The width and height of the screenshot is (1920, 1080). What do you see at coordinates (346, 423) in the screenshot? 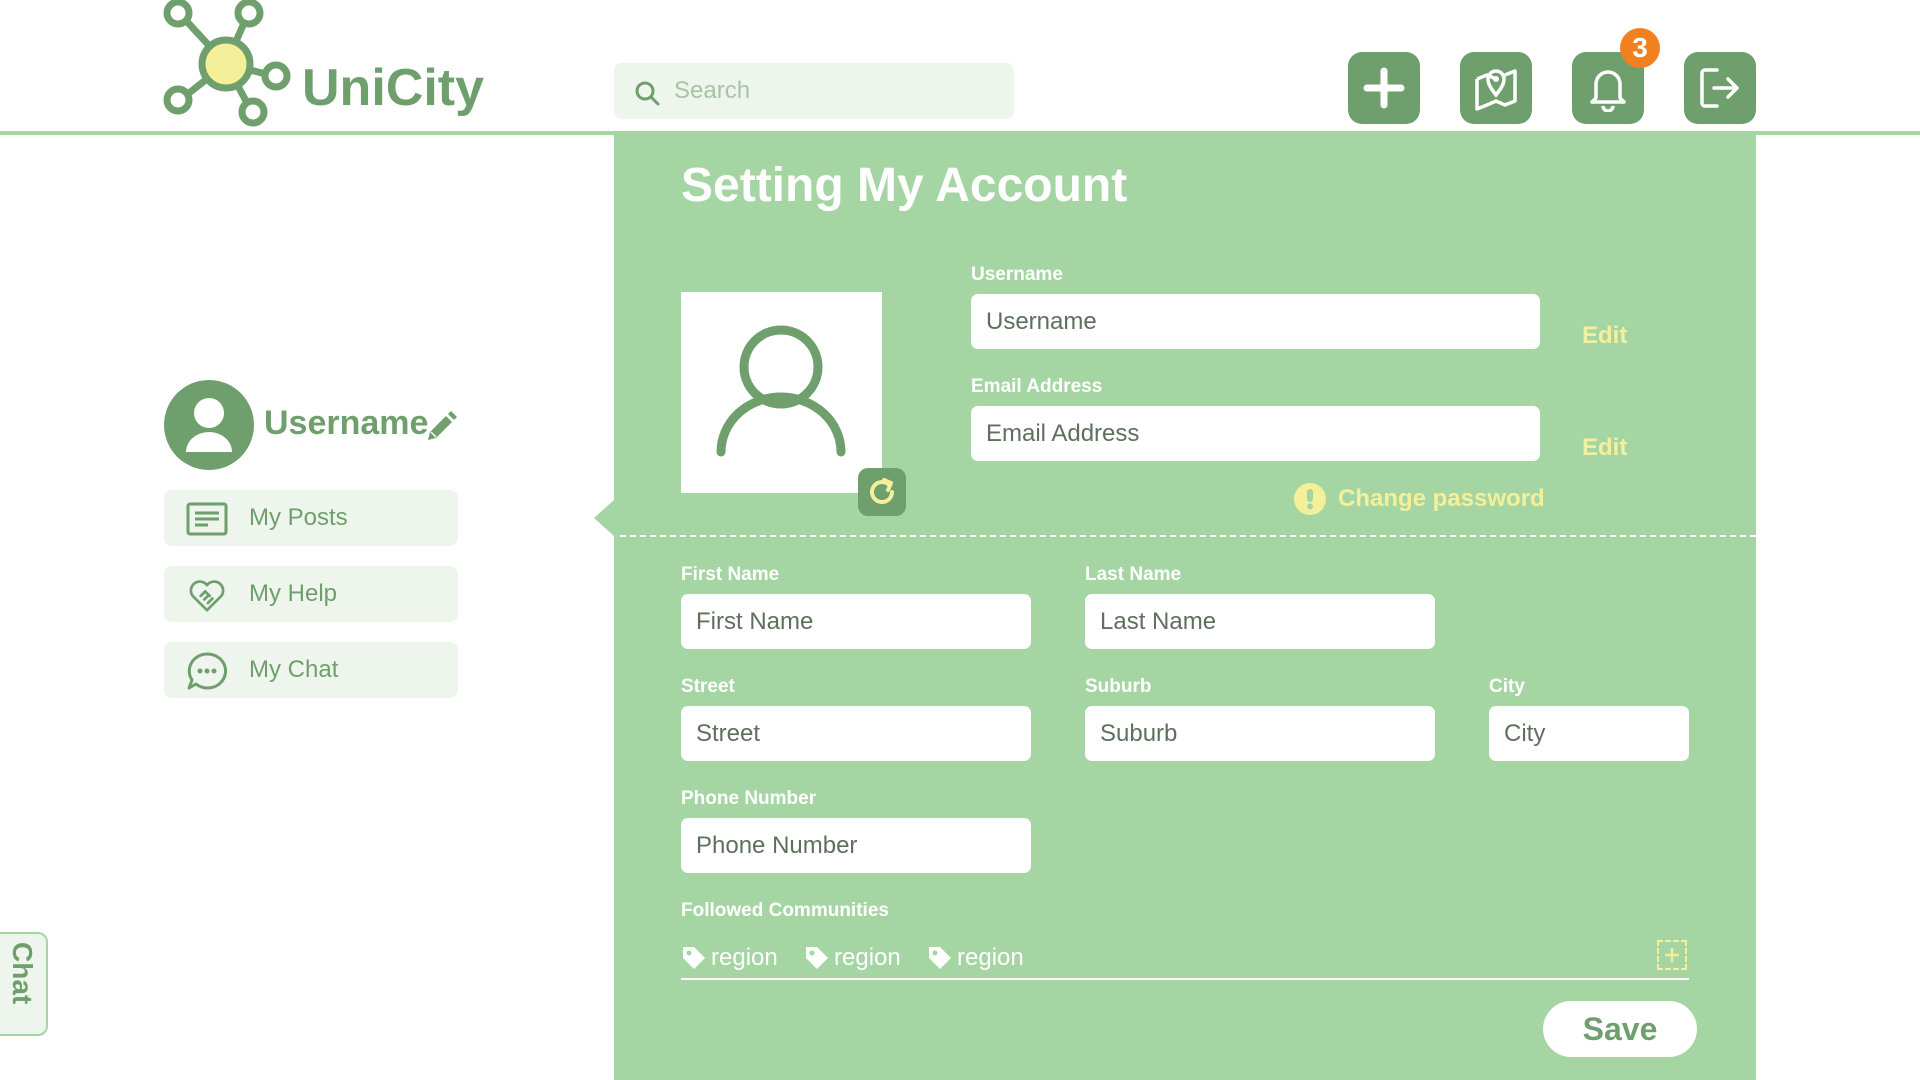
I see `sidebar-username: Username` at bounding box center [346, 423].